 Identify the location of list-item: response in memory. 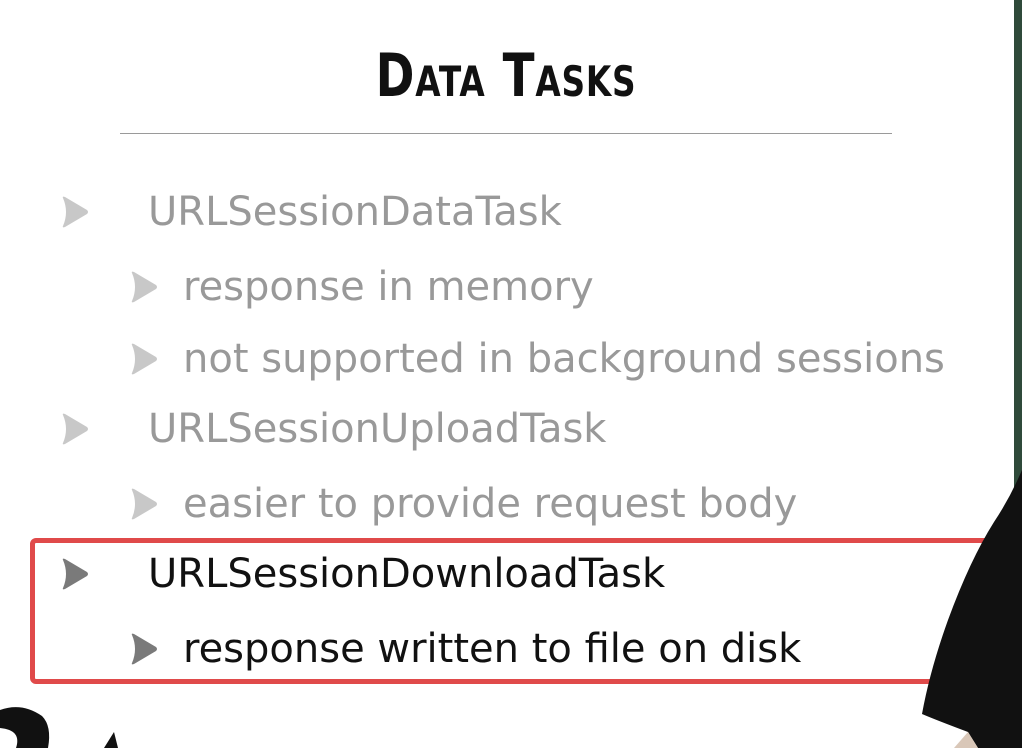
(362, 287).